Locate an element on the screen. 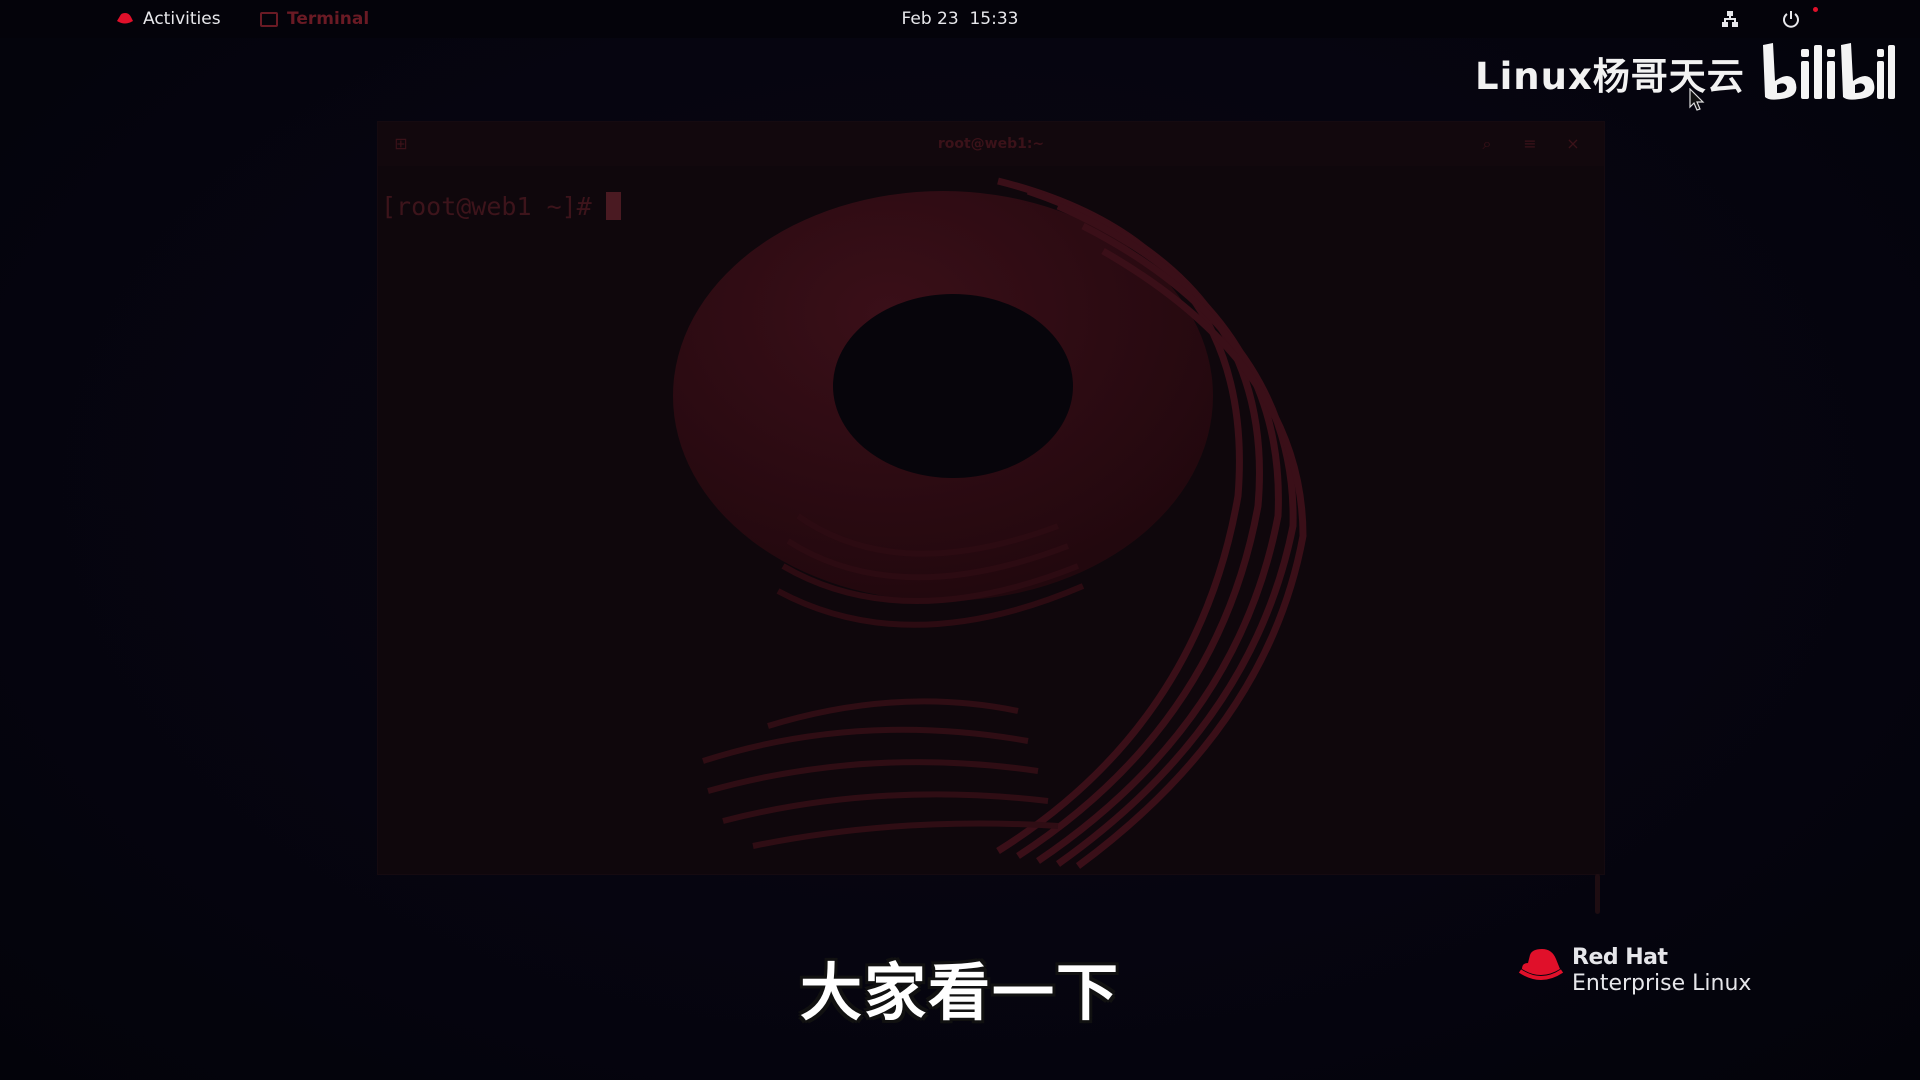  redhat-branding: Red Hat Enterprise Linux is located at coordinates (1634, 971).